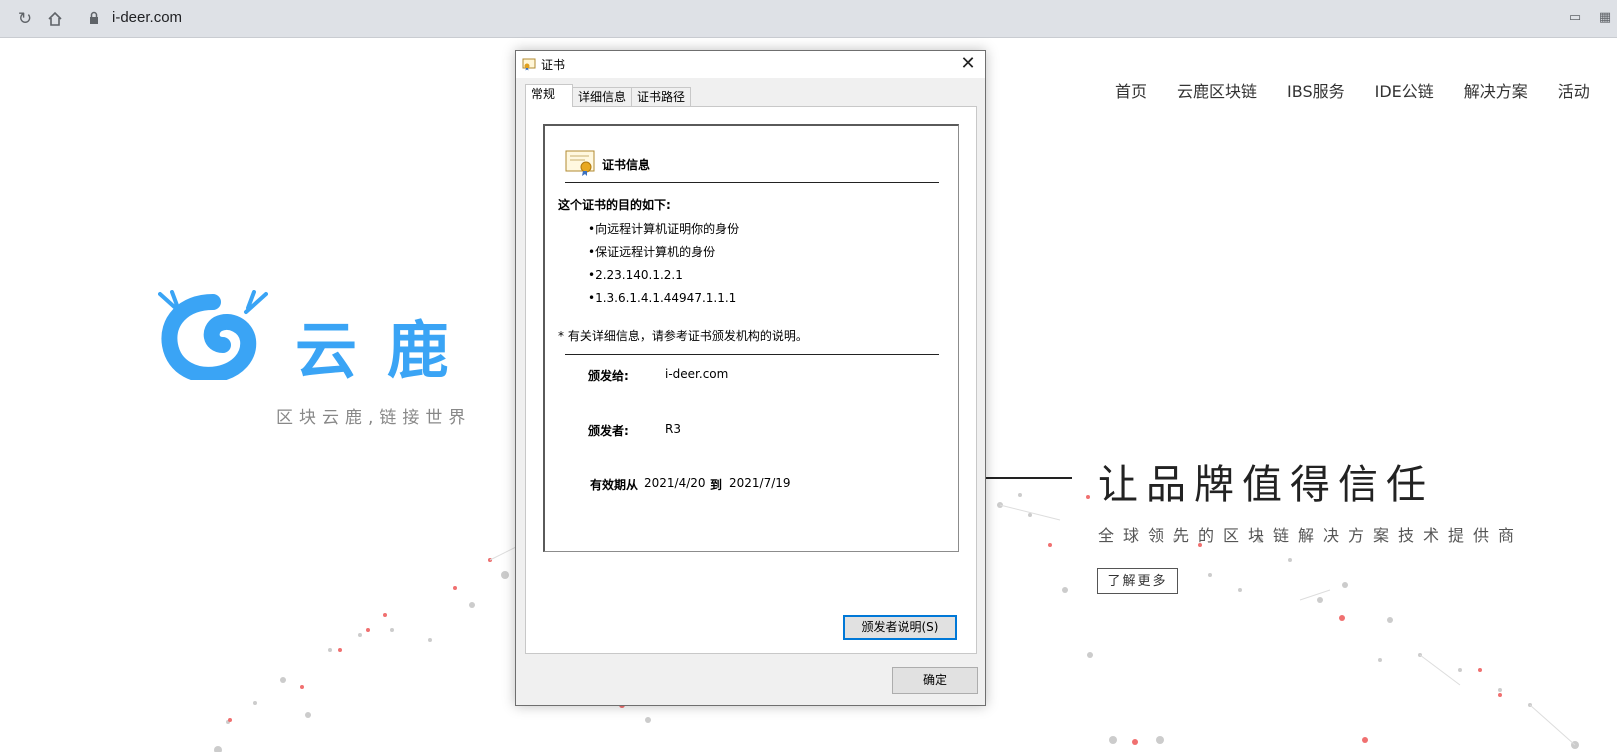  What do you see at coordinates (1137, 581) in the screenshot?
I see `learn-more-button: 了解更多` at bounding box center [1137, 581].